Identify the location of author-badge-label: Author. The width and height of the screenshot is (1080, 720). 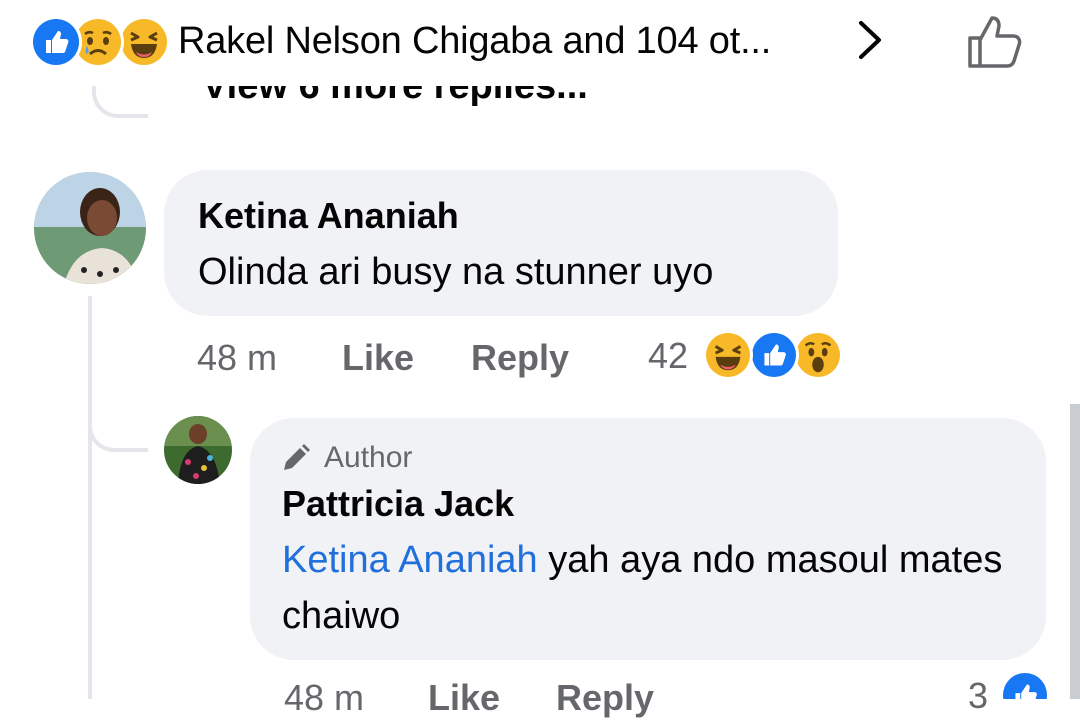
(368, 457).